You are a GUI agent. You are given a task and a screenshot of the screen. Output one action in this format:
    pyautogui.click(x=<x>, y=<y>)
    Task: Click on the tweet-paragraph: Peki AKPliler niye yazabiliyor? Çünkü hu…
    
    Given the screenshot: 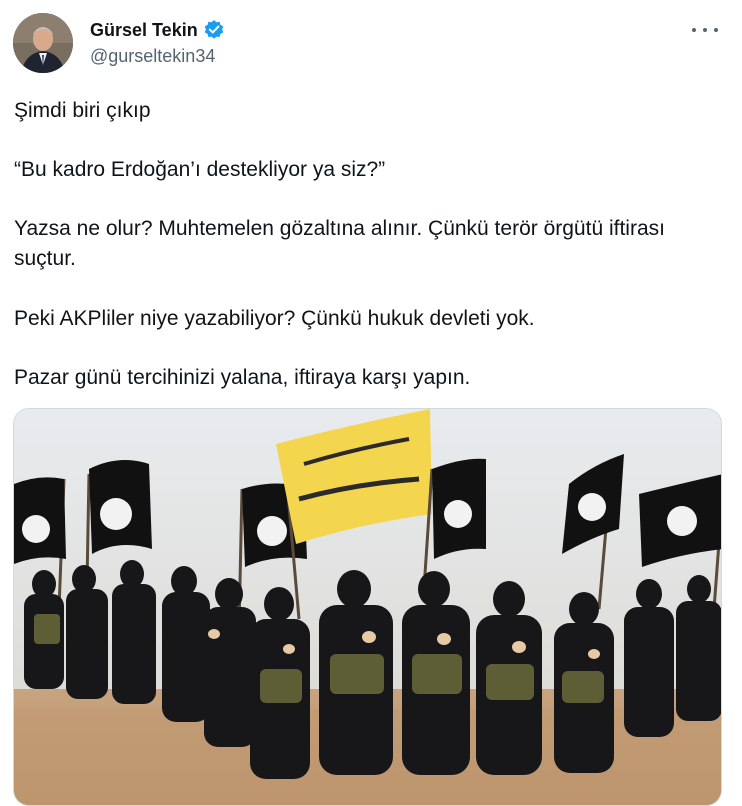 What is the action you would take?
    pyautogui.click(x=274, y=318)
    